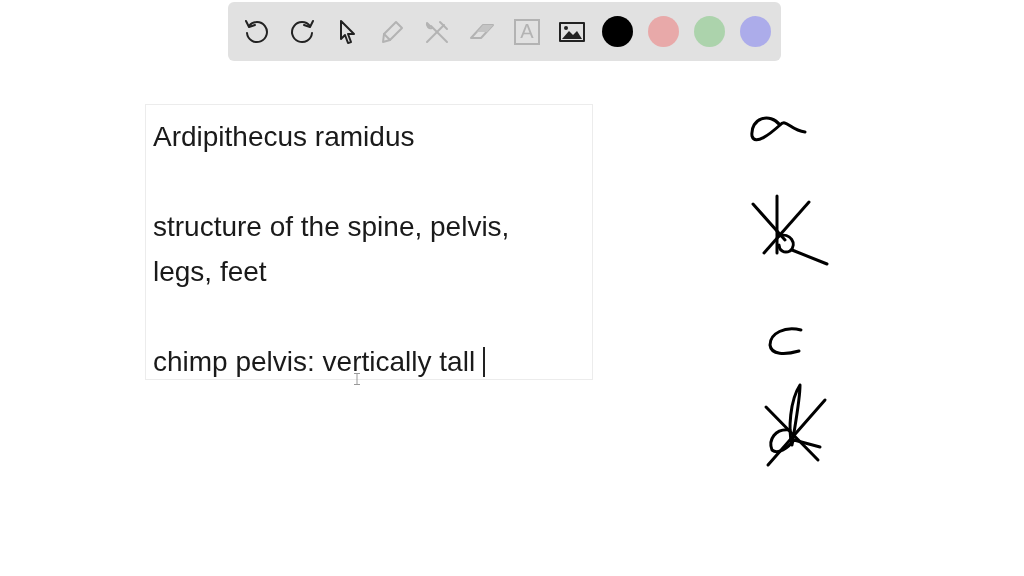 The width and height of the screenshot is (1024, 576). I want to click on text-line: legs, feet, so click(210, 271).